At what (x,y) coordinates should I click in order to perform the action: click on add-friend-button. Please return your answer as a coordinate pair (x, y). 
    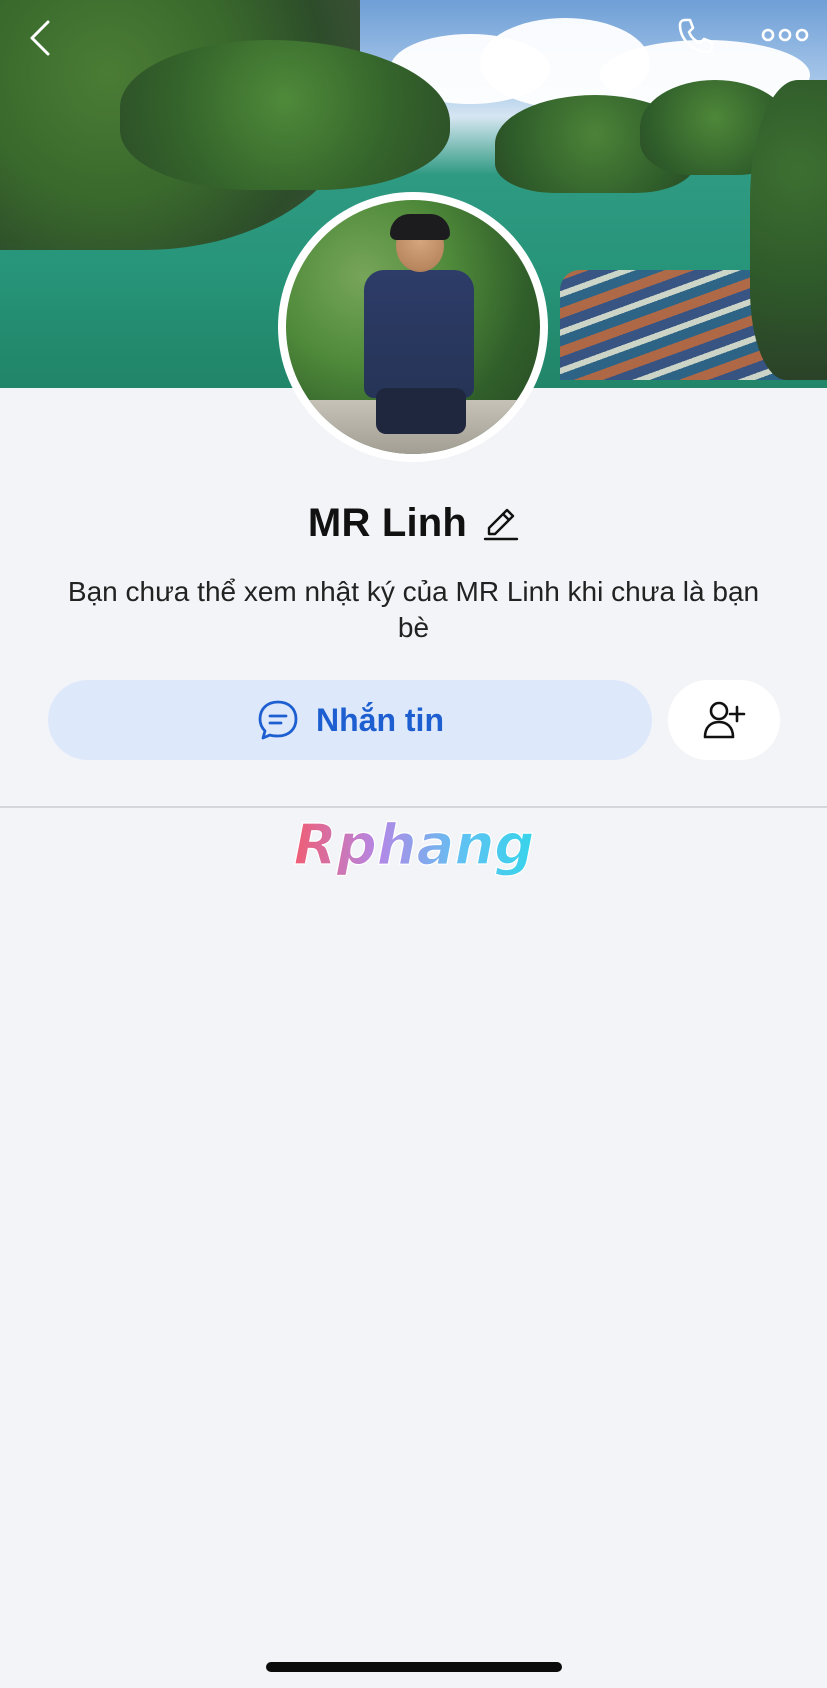
    Looking at the image, I should click on (724, 720).